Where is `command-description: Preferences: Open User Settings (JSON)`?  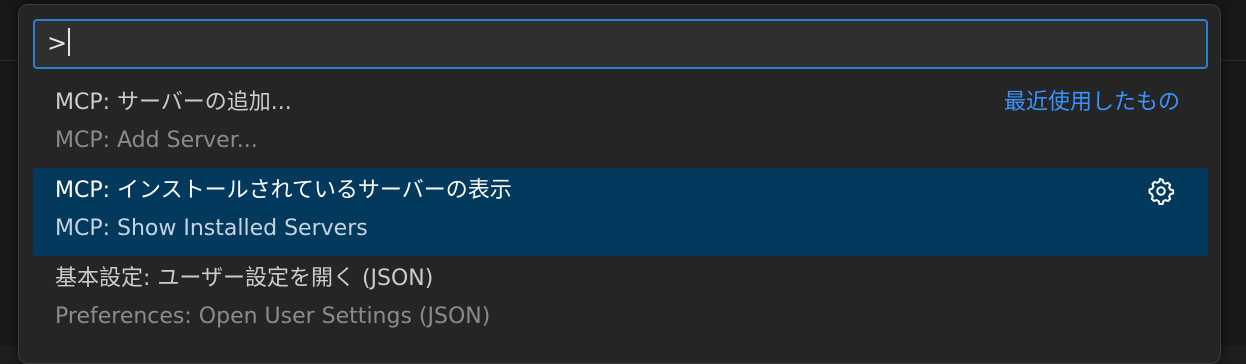 command-description: Preferences: Open User Settings (JSON) is located at coordinates (273, 316).